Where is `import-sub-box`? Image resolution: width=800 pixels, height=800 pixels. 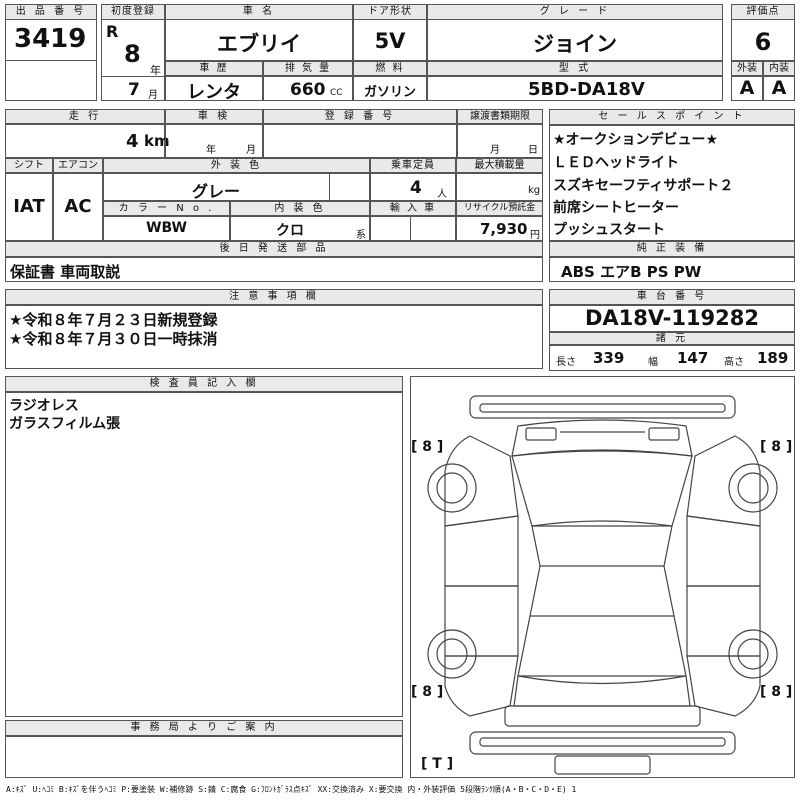 import-sub-box is located at coordinates (433, 228).